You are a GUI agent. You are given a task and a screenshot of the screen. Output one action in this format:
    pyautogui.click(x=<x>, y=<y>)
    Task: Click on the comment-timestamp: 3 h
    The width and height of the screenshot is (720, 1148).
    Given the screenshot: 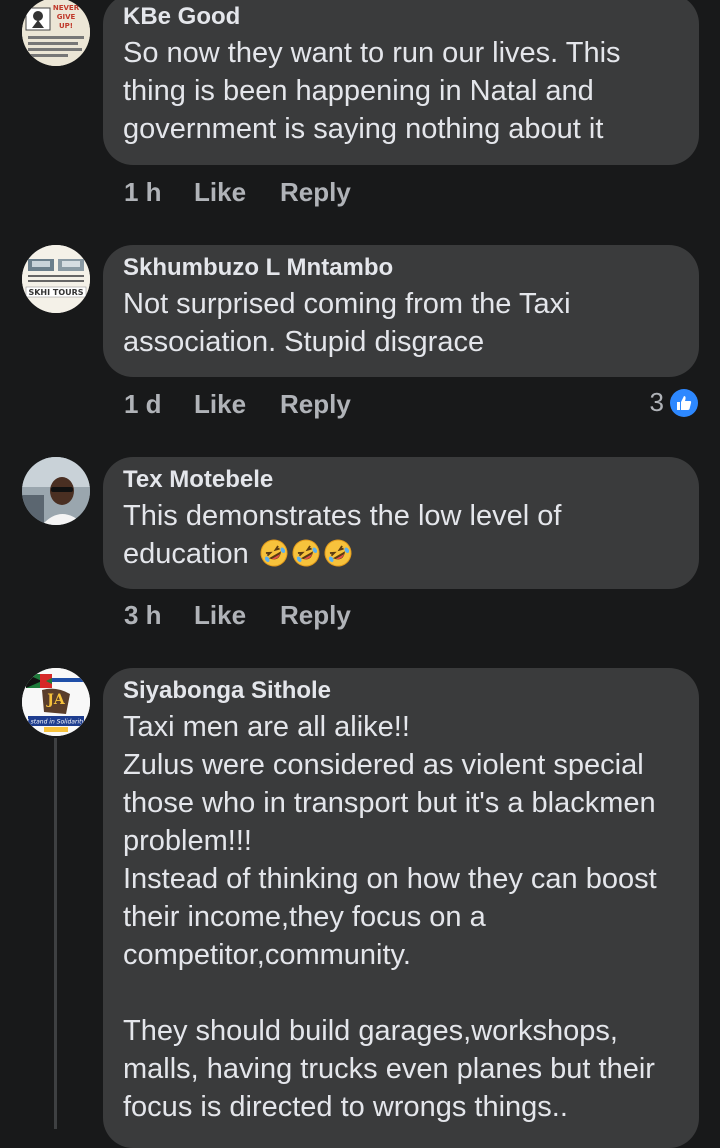 What is the action you would take?
    pyautogui.click(x=159, y=615)
    